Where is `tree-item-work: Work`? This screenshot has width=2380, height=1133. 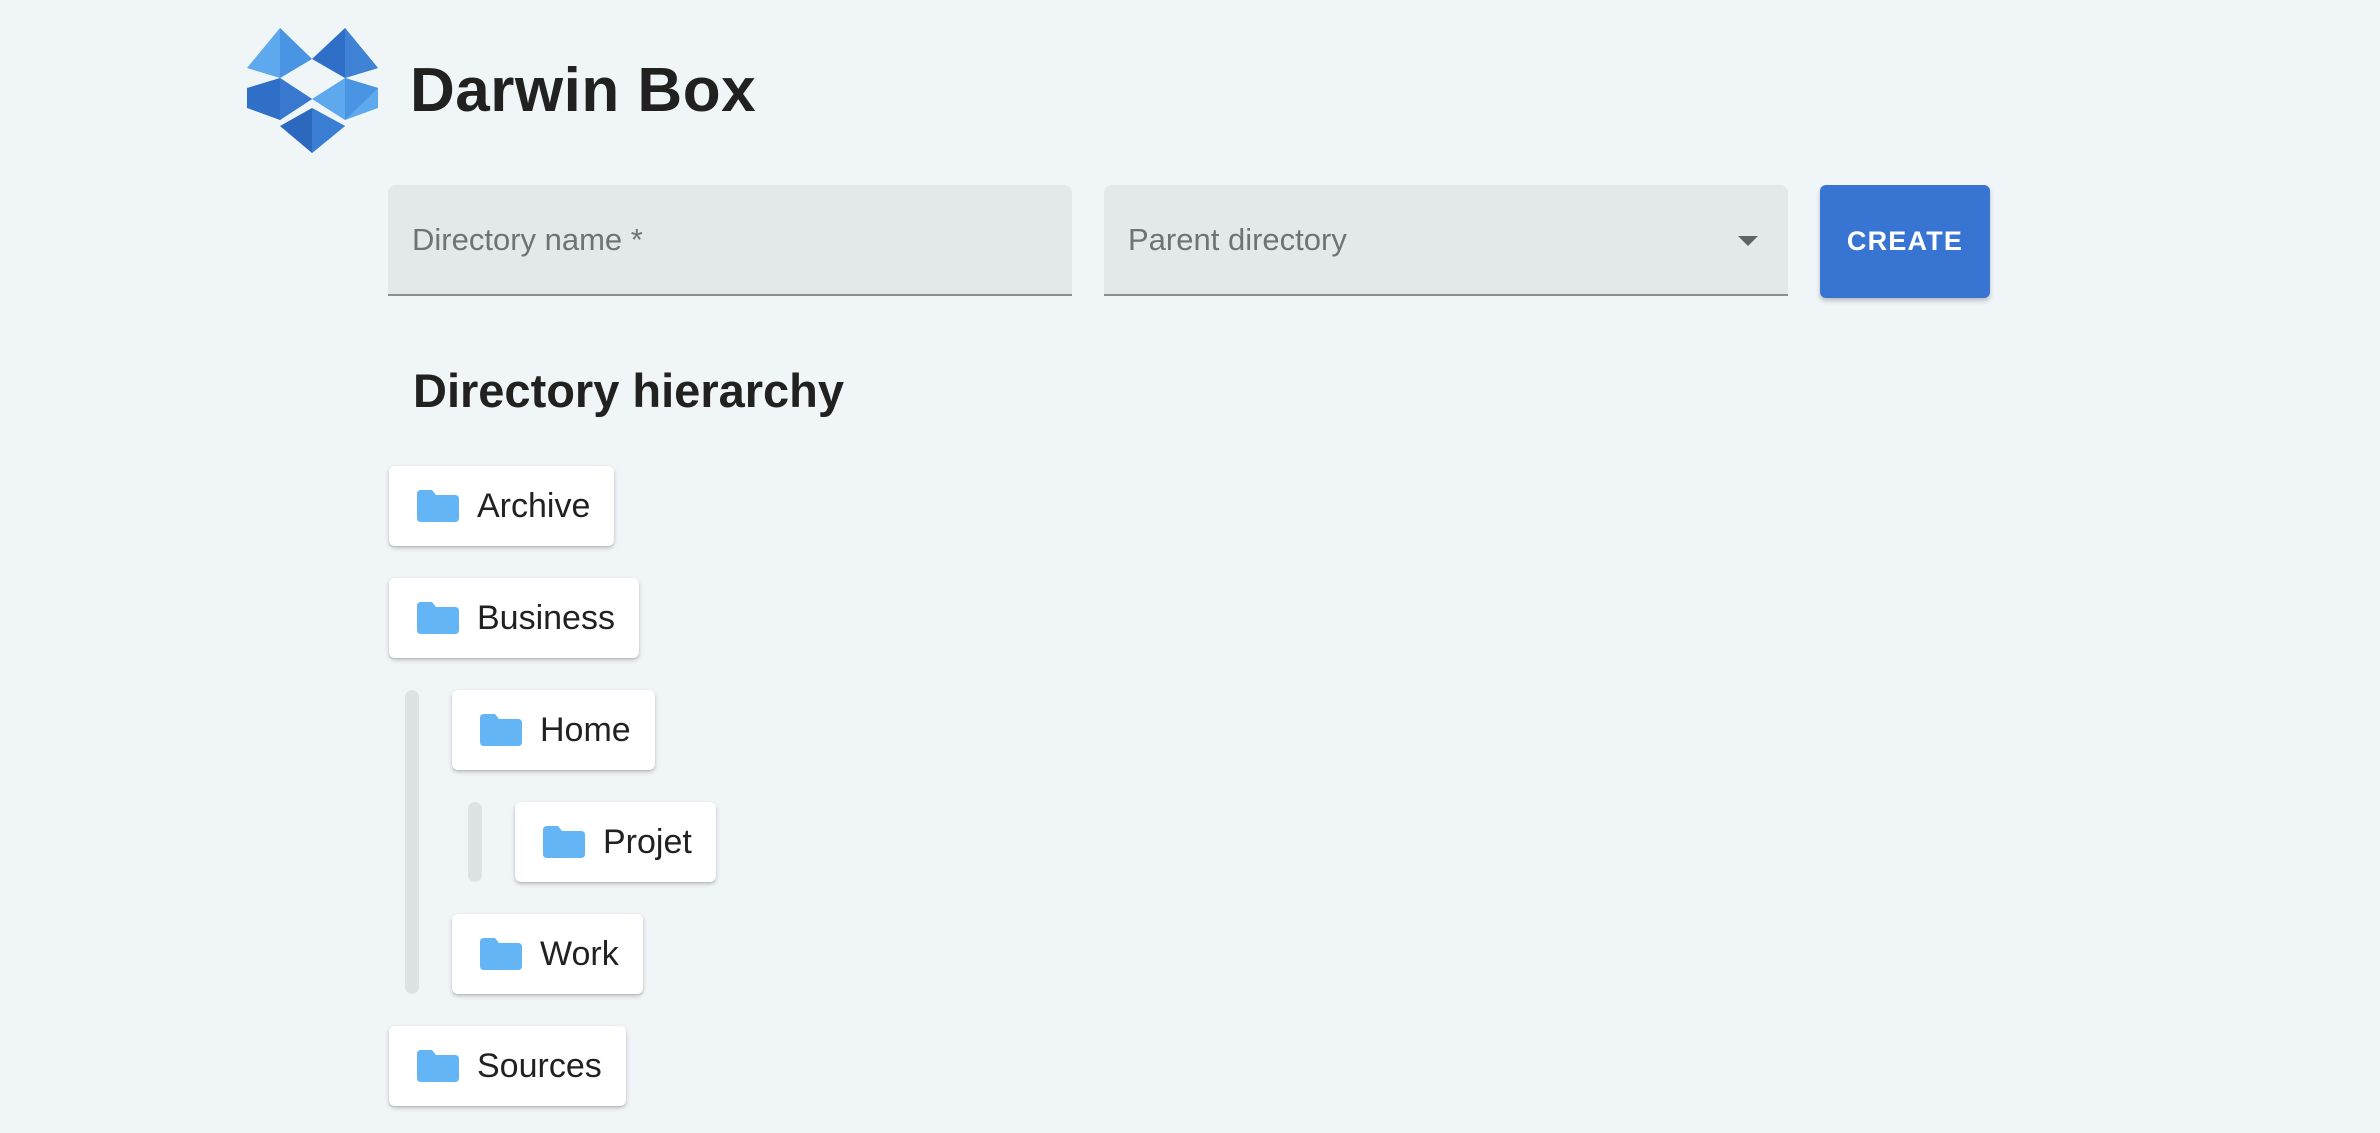 tree-item-work: Work is located at coordinates (547, 954).